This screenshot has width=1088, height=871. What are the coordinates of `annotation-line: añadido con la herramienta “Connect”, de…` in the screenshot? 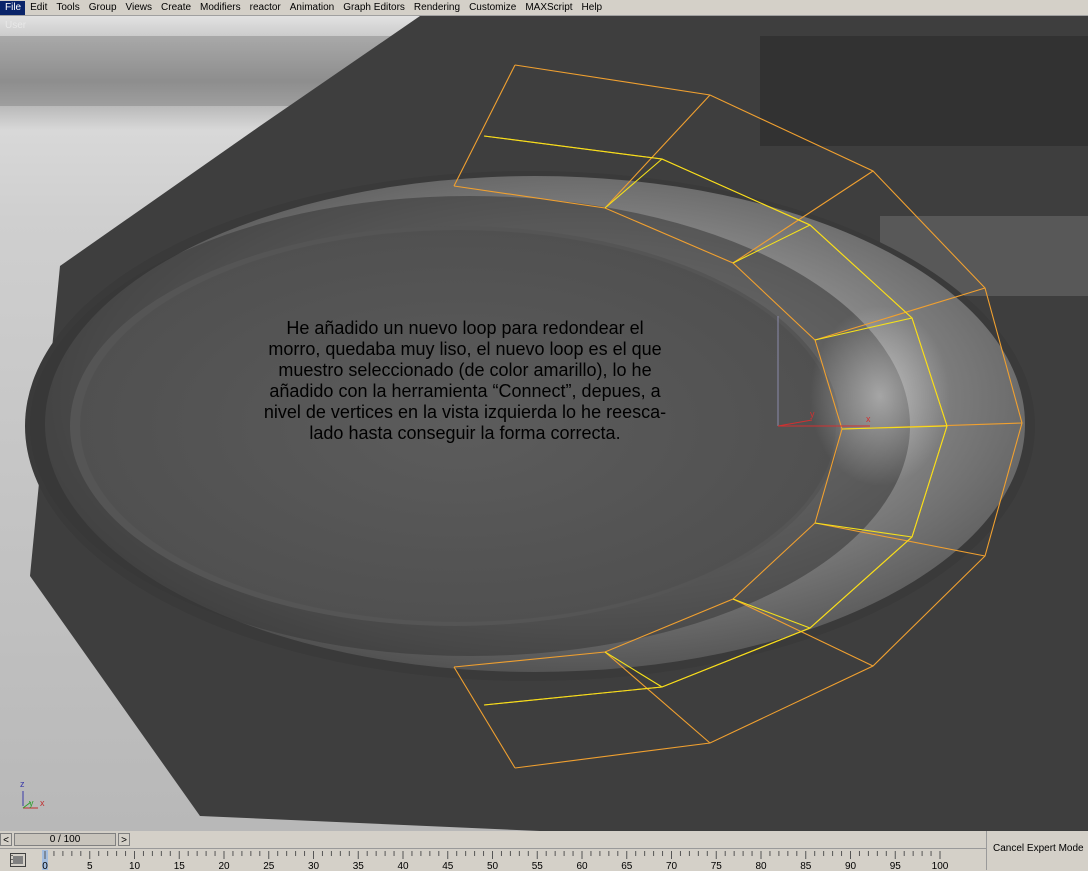 It's located at (465, 391).